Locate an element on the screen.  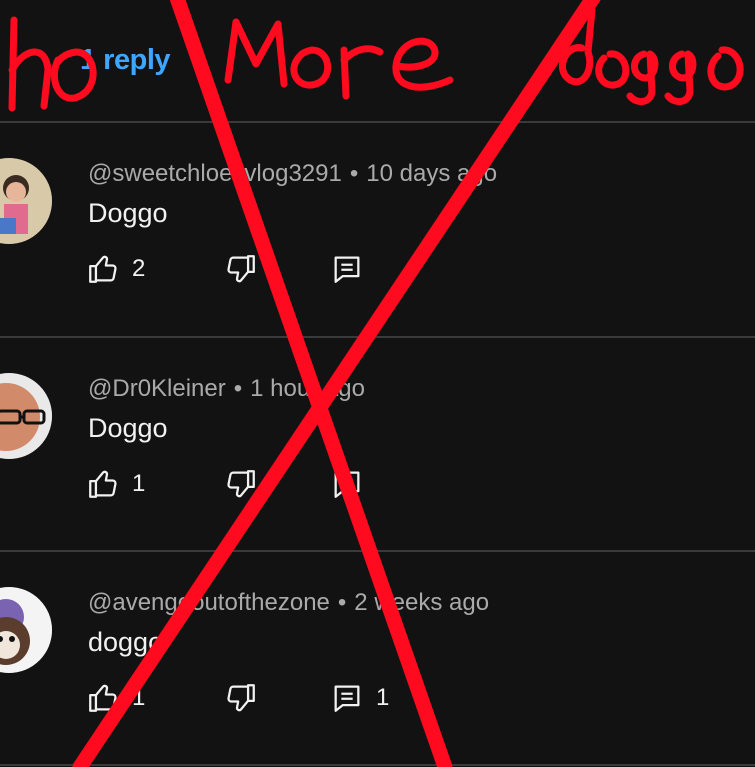
comment-text: doggo is located at coordinates (126, 642).